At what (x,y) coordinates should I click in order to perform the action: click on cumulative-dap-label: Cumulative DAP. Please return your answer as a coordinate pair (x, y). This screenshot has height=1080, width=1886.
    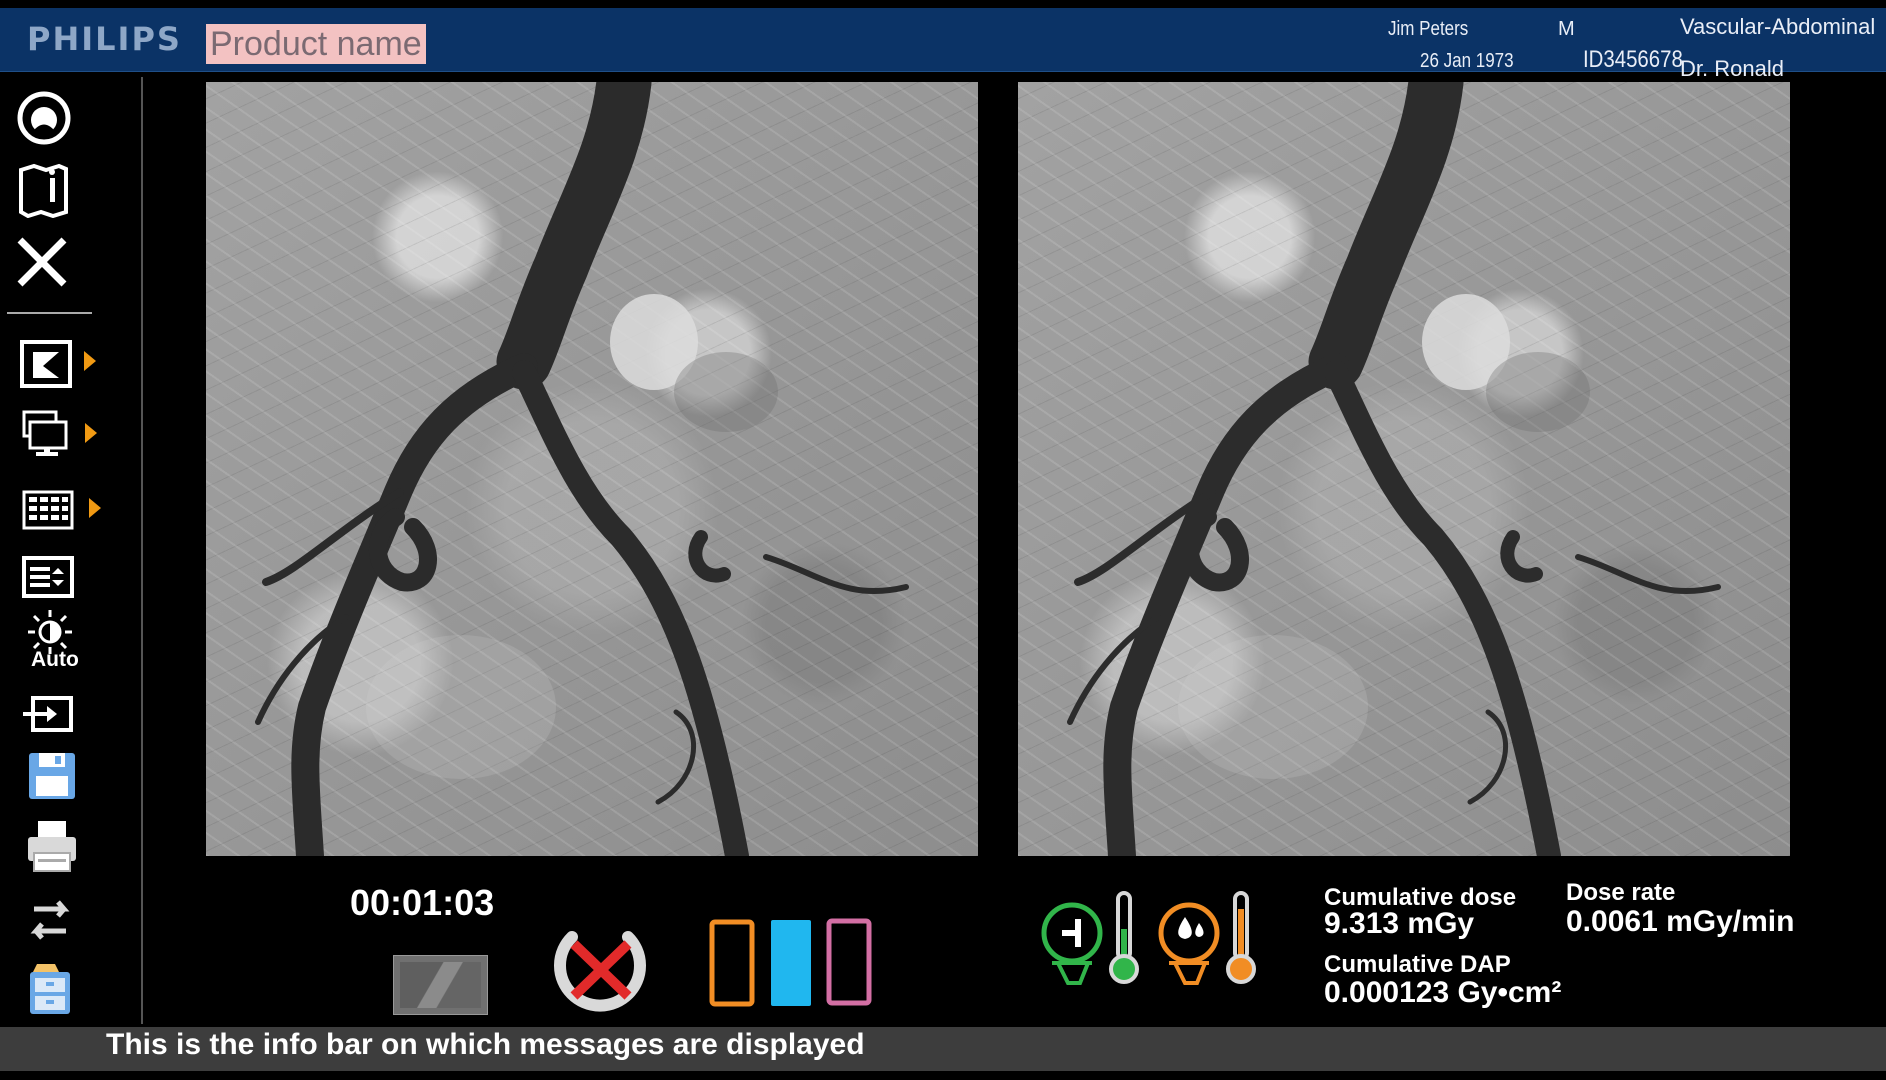
    Looking at the image, I should click on (1417, 964).